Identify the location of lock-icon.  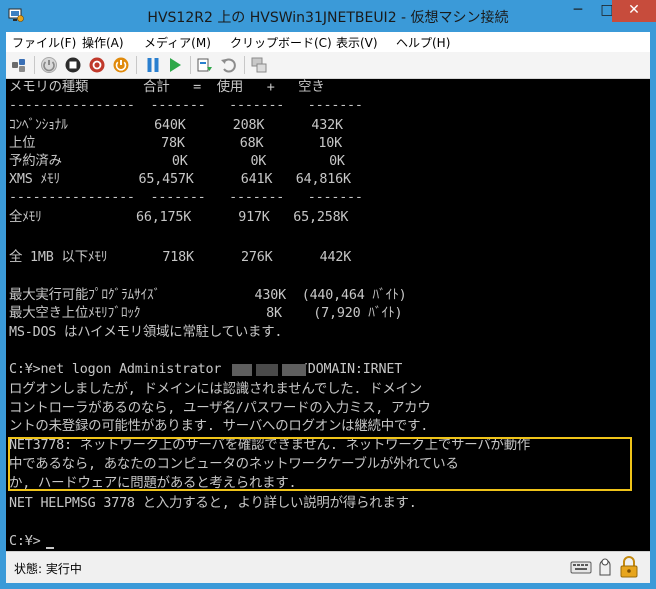
(629, 567).